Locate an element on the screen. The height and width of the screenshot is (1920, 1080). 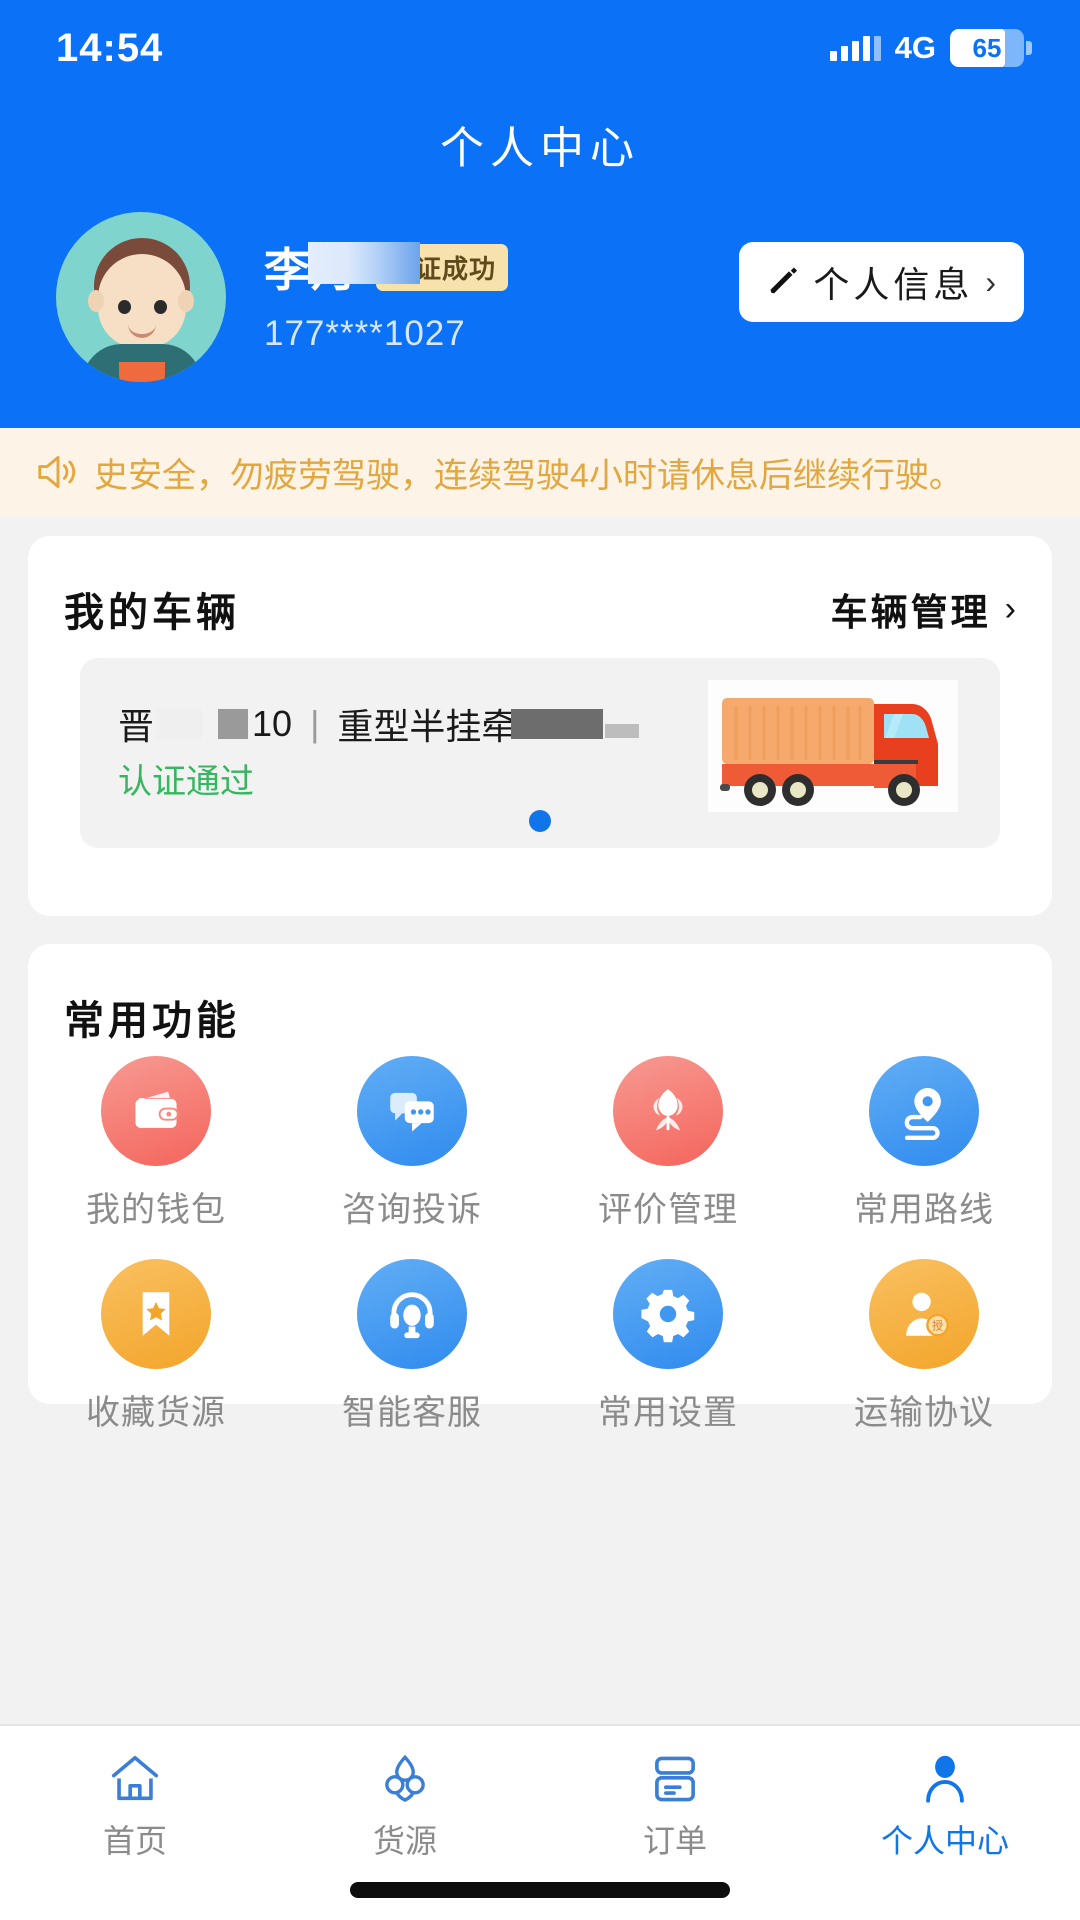
vehicle-type-label: 重型半挂牵 is located at coordinates (427, 726).